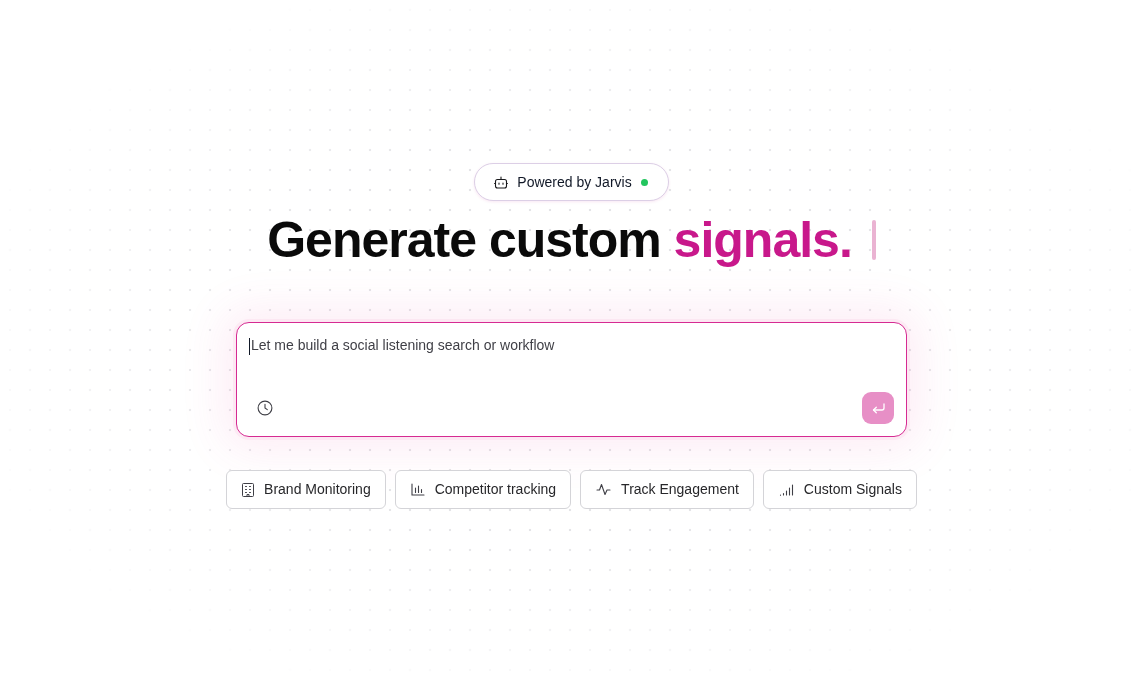  Describe the element at coordinates (306, 489) in the screenshot. I see `suggestion-chip: Brand Monitoring` at that location.